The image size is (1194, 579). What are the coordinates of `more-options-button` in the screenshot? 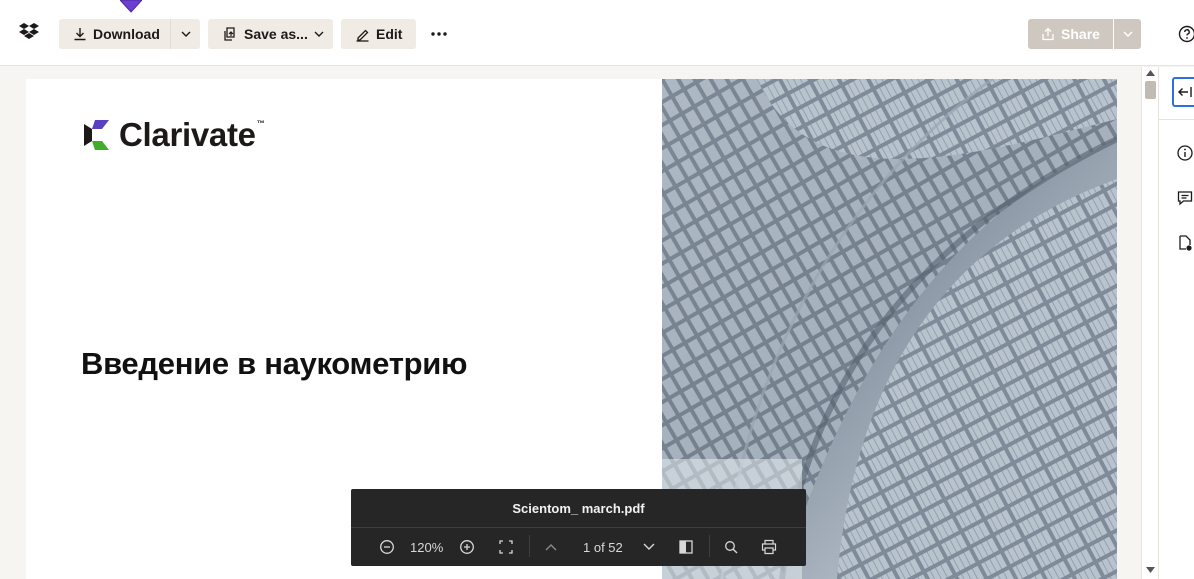 It's located at (439, 34).